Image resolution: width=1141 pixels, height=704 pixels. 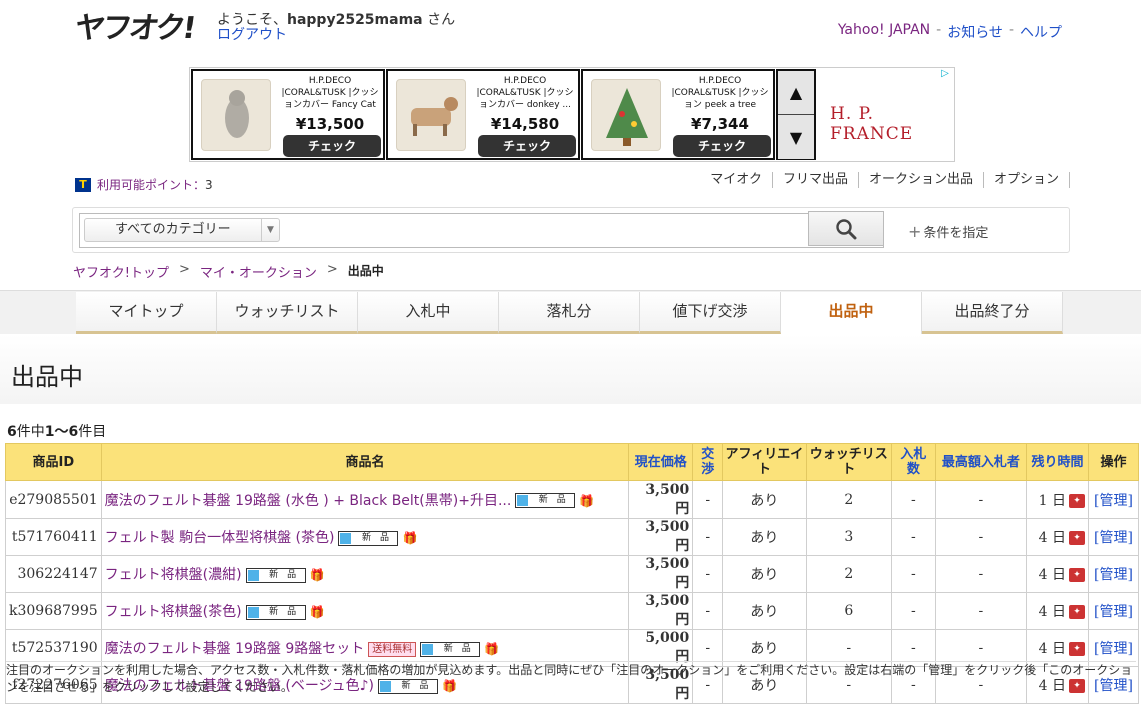 What do you see at coordinates (252, 35) in the screenshot?
I see `logout-link: ログアウト` at bounding box center [252, 35].